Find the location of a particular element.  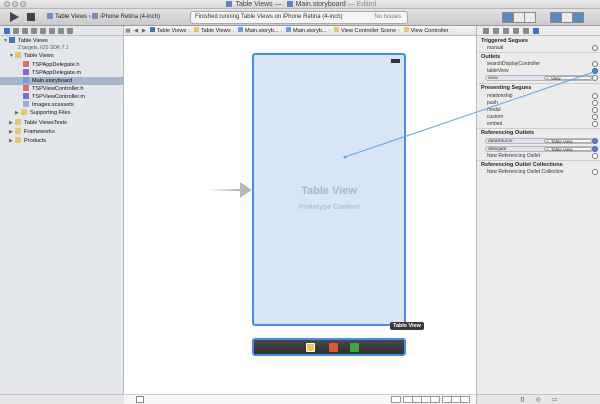

connection-line is located at coordinates (469, 114).